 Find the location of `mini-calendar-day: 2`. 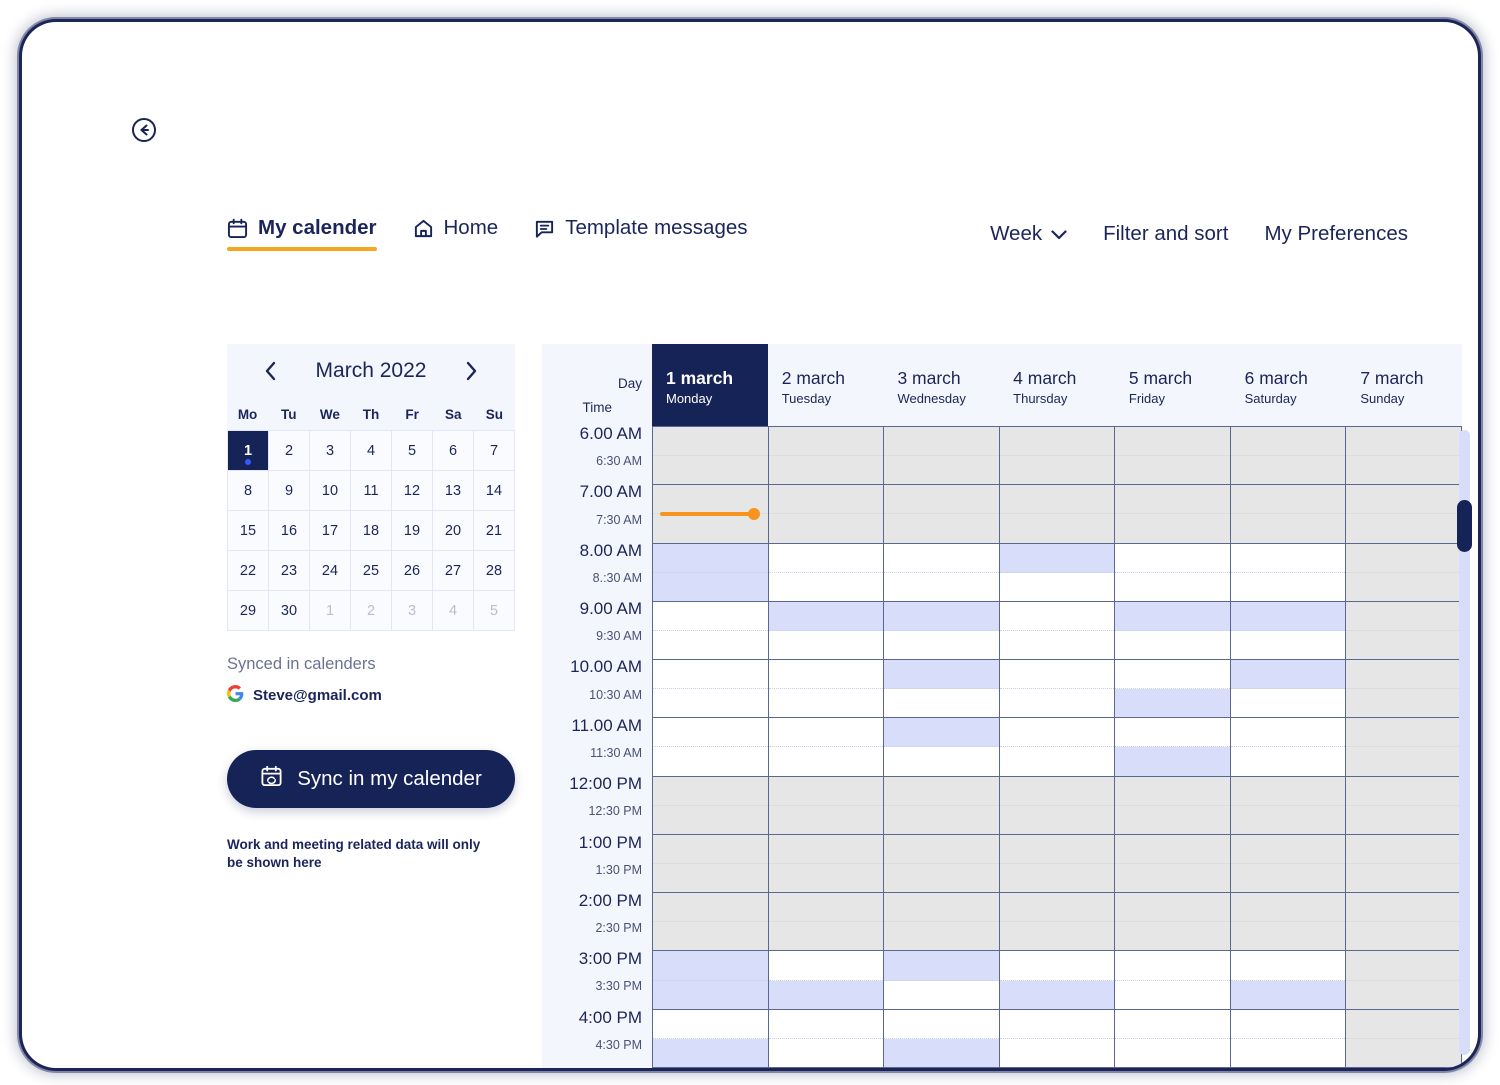

mini-calendar-day: 2 is located at coordinates (289, 451).